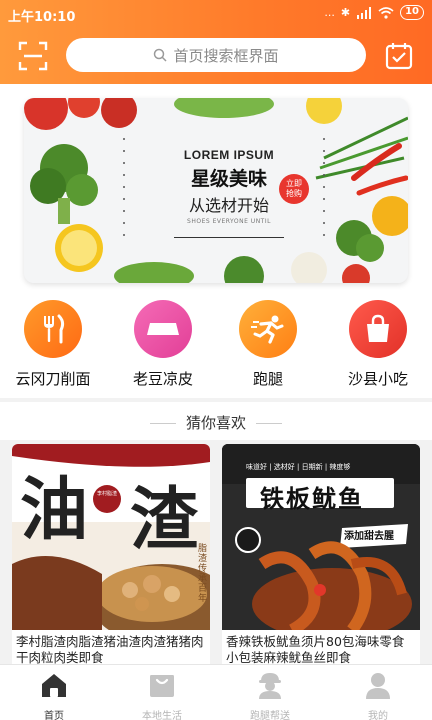 The height and width of the screenshot is (720, 432). I want to click on battery-indicator: 10, so click(412, 12).